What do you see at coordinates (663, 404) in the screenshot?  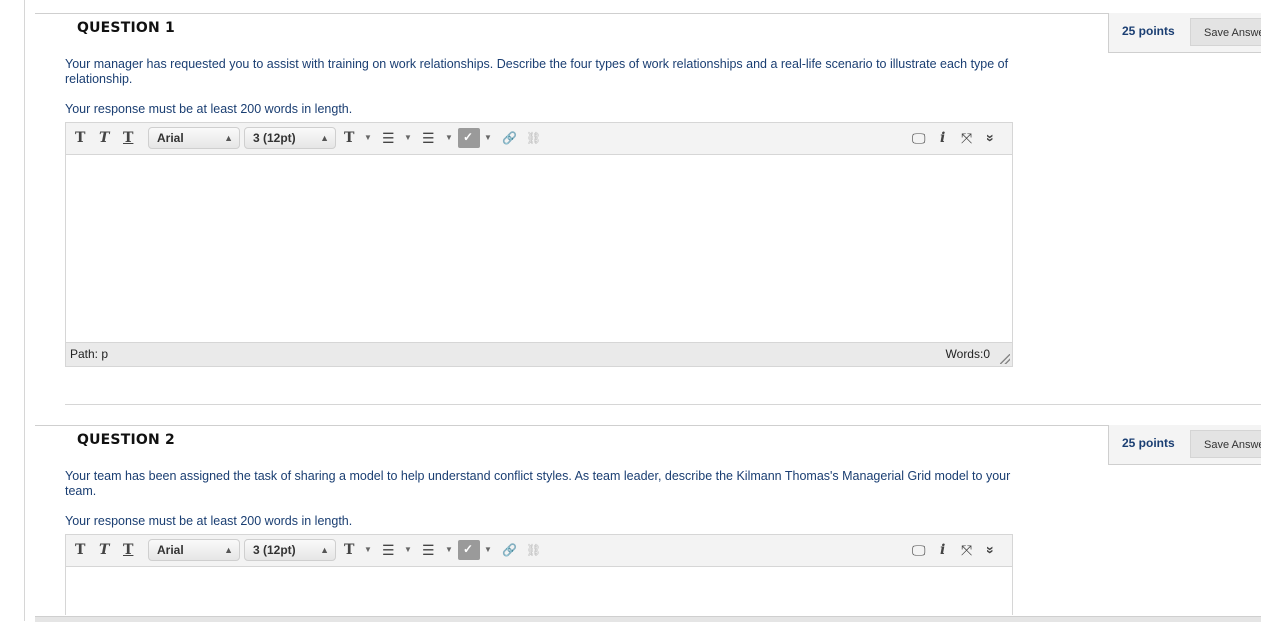 I see `question-separator` at bounding box center [663, 404].